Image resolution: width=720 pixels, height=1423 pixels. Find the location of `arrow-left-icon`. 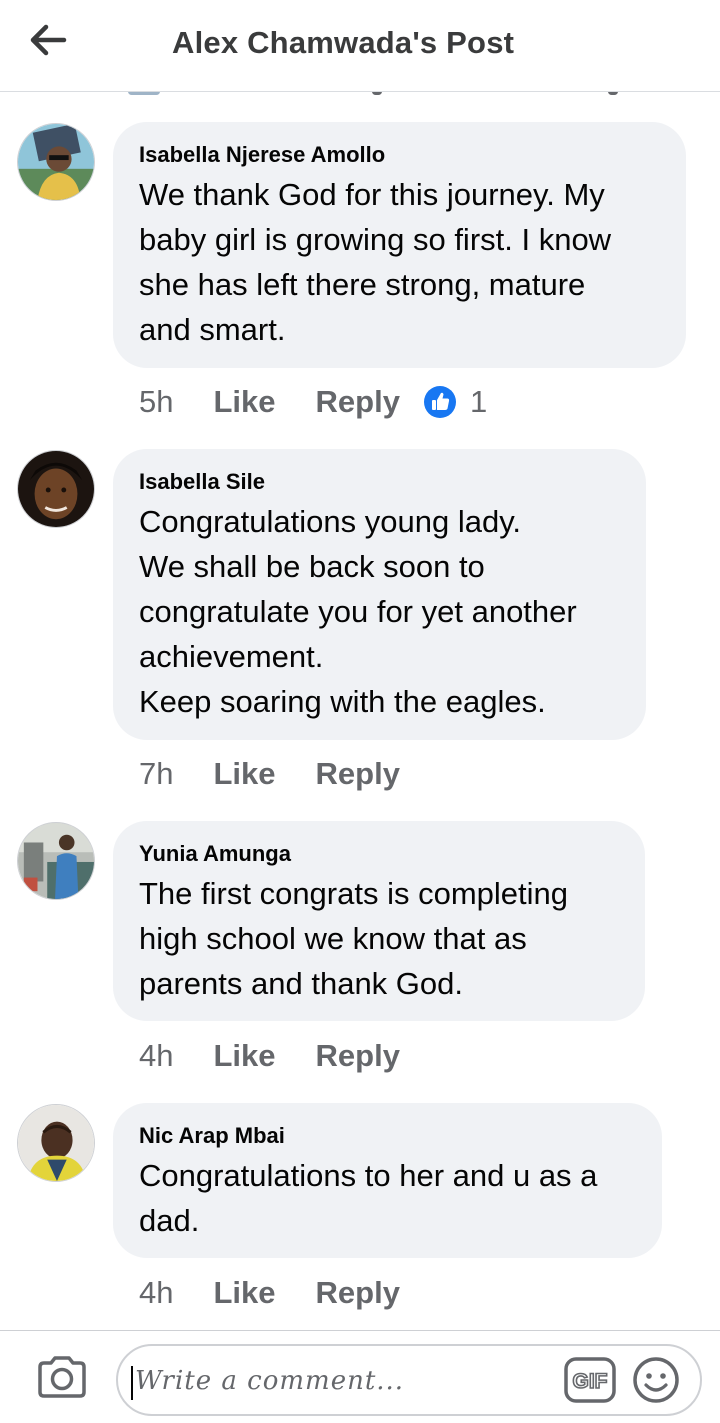

arrow-left-icon is located at coordinates (48, 40).